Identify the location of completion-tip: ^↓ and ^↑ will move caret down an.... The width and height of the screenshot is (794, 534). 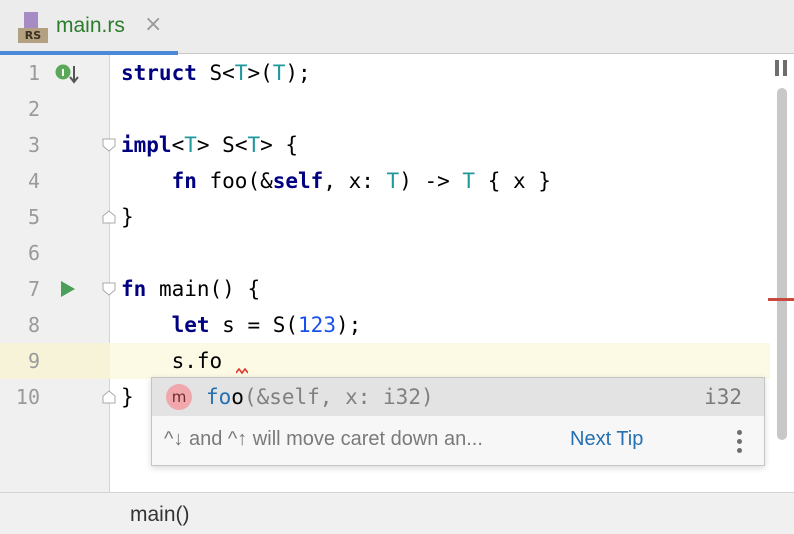
(323, 439).